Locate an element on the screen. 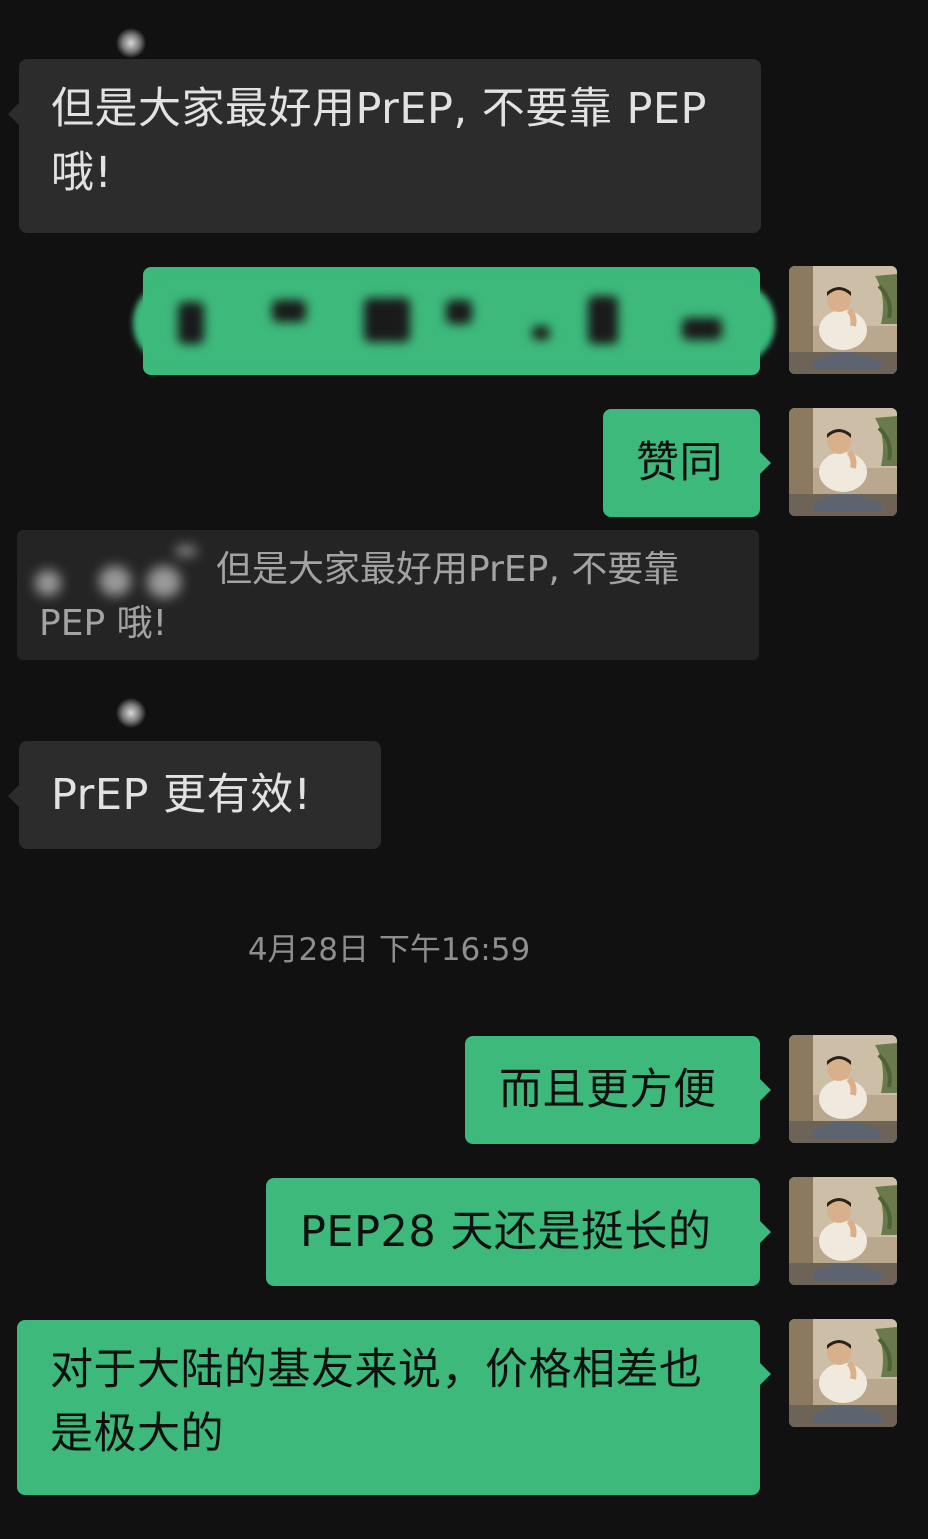  message-bubble-incoming: PrEP 更有效! is located at coordinates (194, 795).